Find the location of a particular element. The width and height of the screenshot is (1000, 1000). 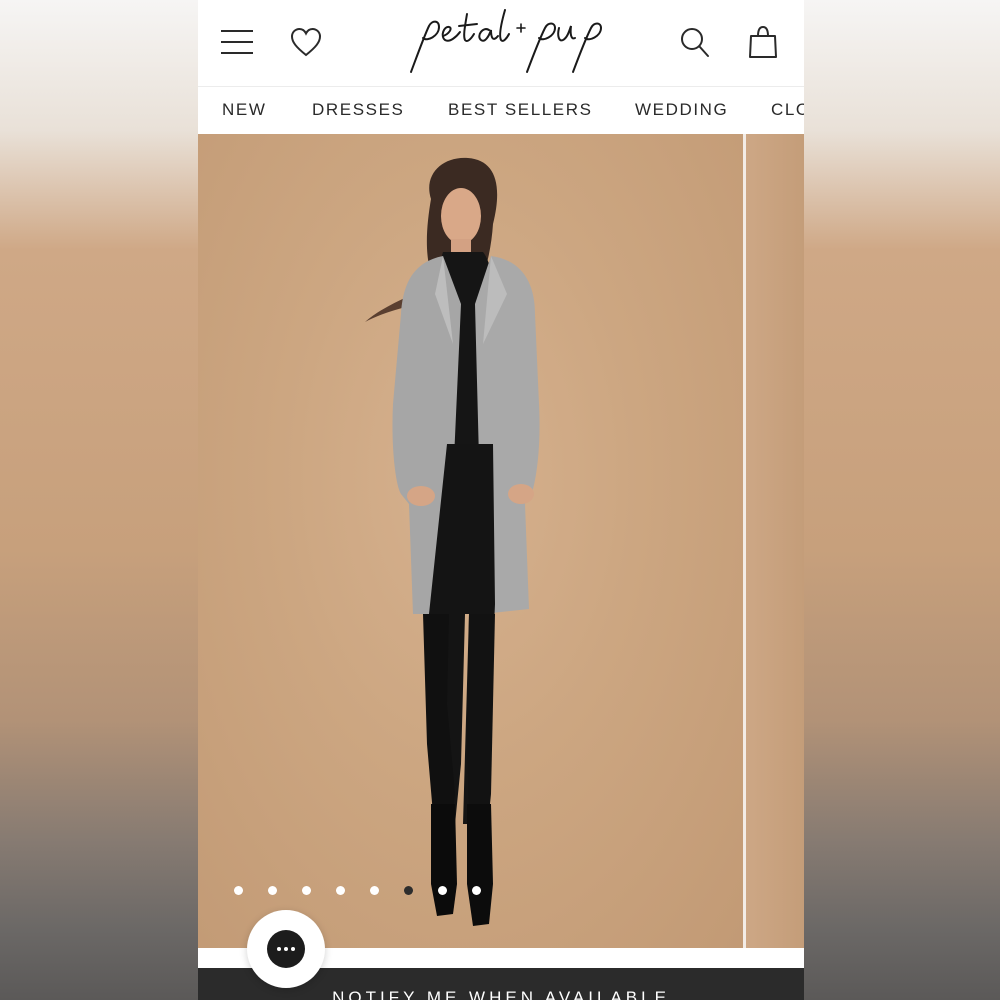

notify-me-label: NOTIFY ME WHEN AVAILABLE is located at coordinates (501, 994).